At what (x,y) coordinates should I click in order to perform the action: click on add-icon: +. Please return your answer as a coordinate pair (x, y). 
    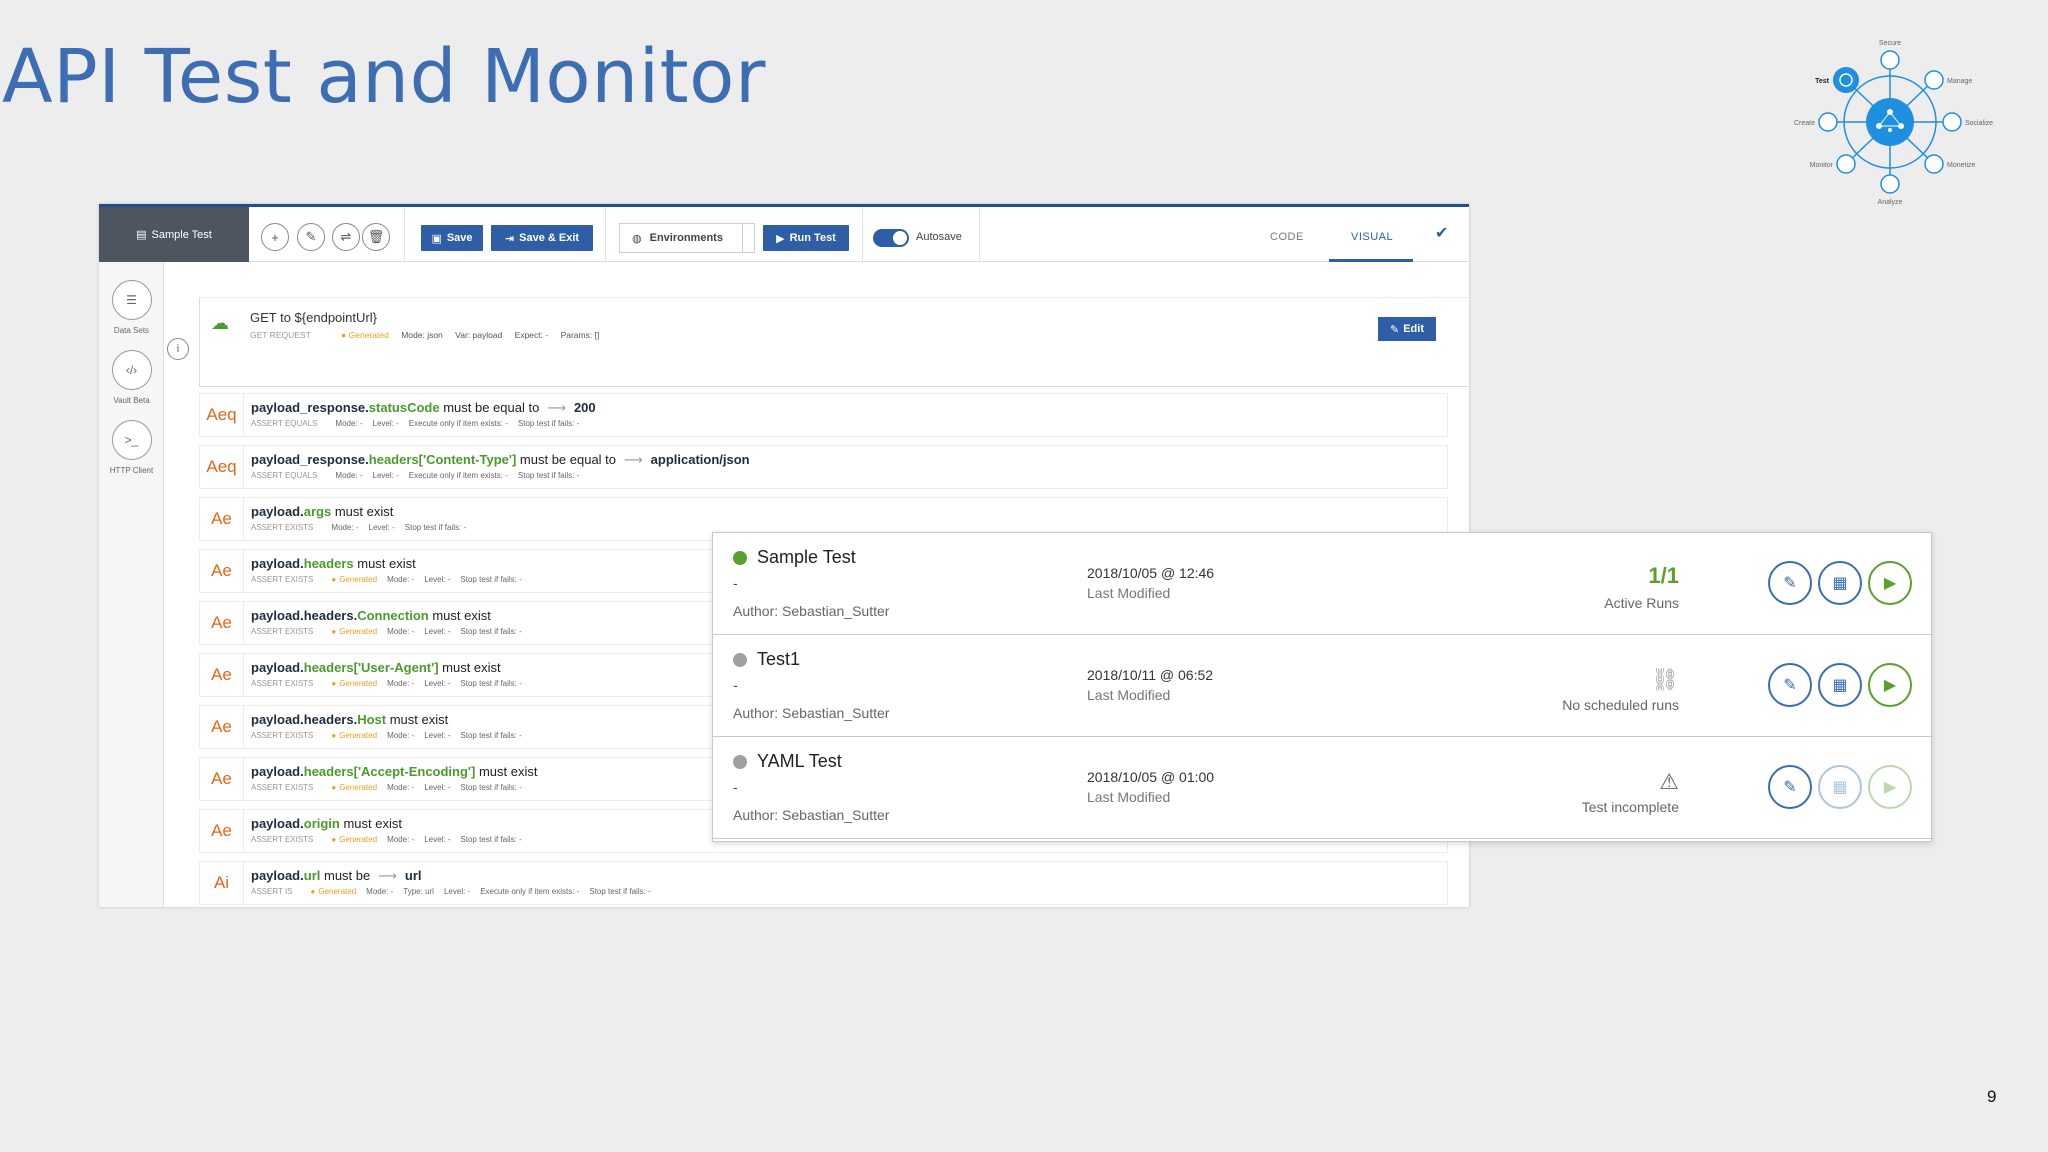
    Looking at the image, I should click on (275, 237).